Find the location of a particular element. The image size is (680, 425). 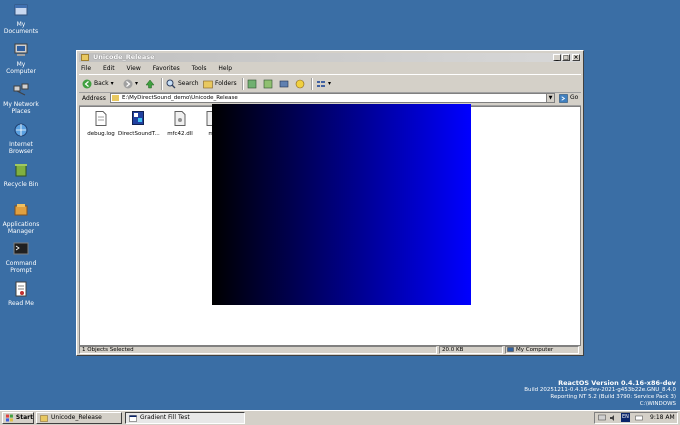

desktop-icon-read-me: Read Me is located at coordinates (21, 294).